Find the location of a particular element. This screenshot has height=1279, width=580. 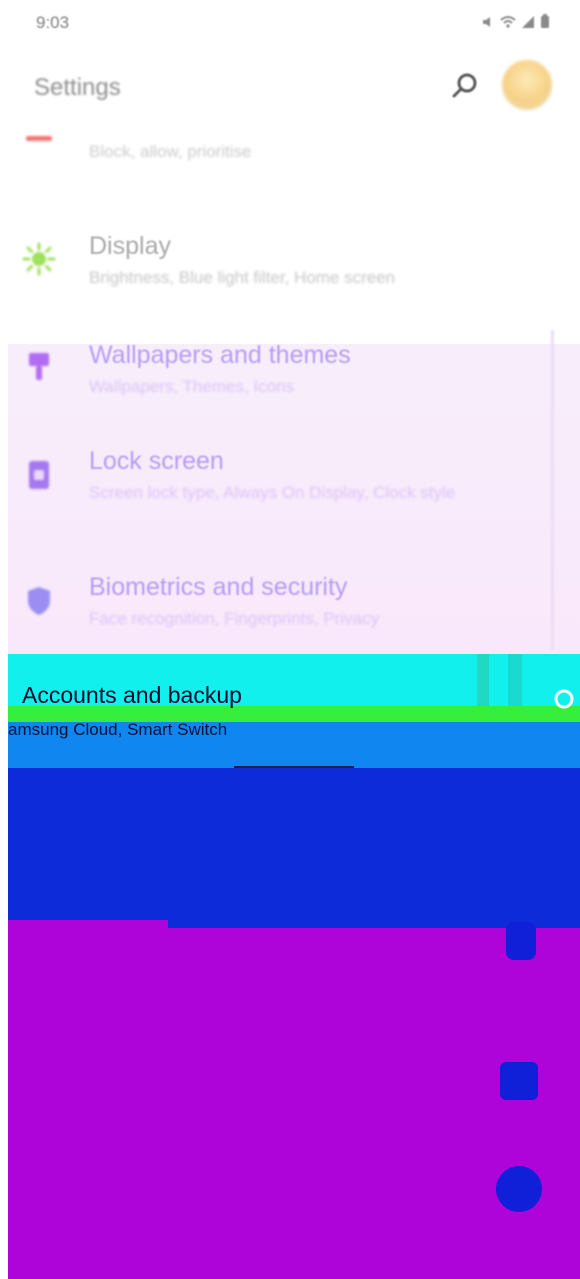

sync-icon is located at coordinates (564, 699).